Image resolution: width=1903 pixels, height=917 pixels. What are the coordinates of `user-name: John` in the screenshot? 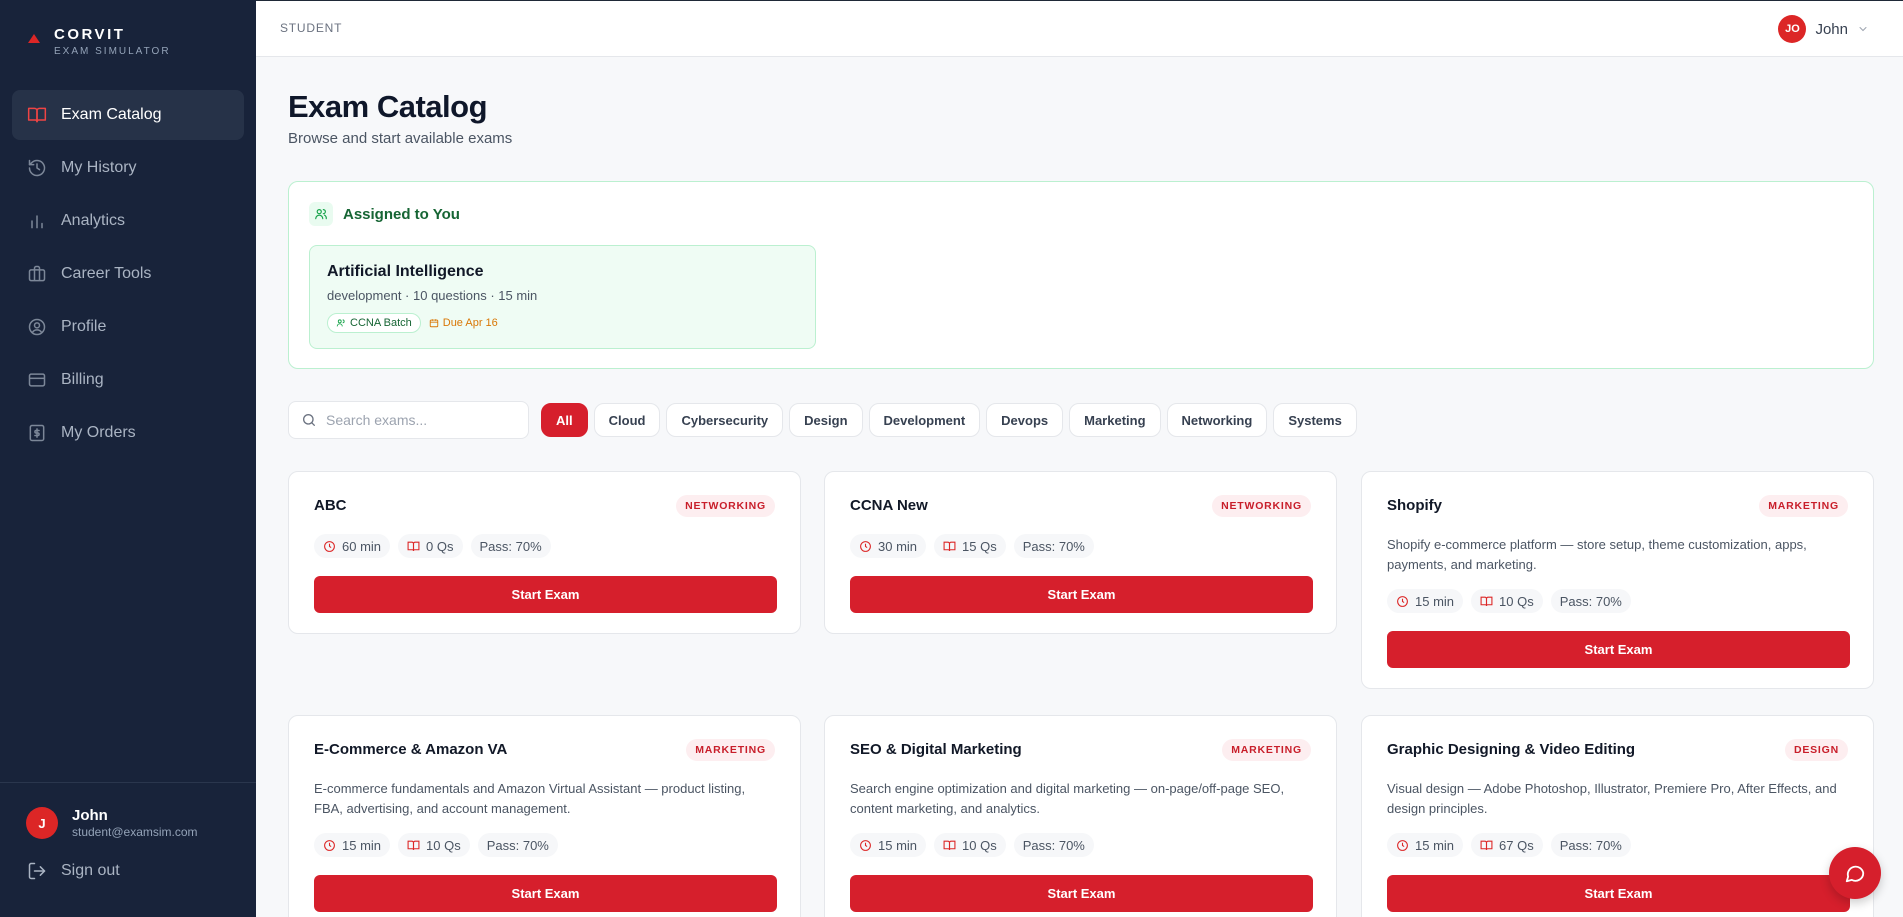 It's located at (90, 815).